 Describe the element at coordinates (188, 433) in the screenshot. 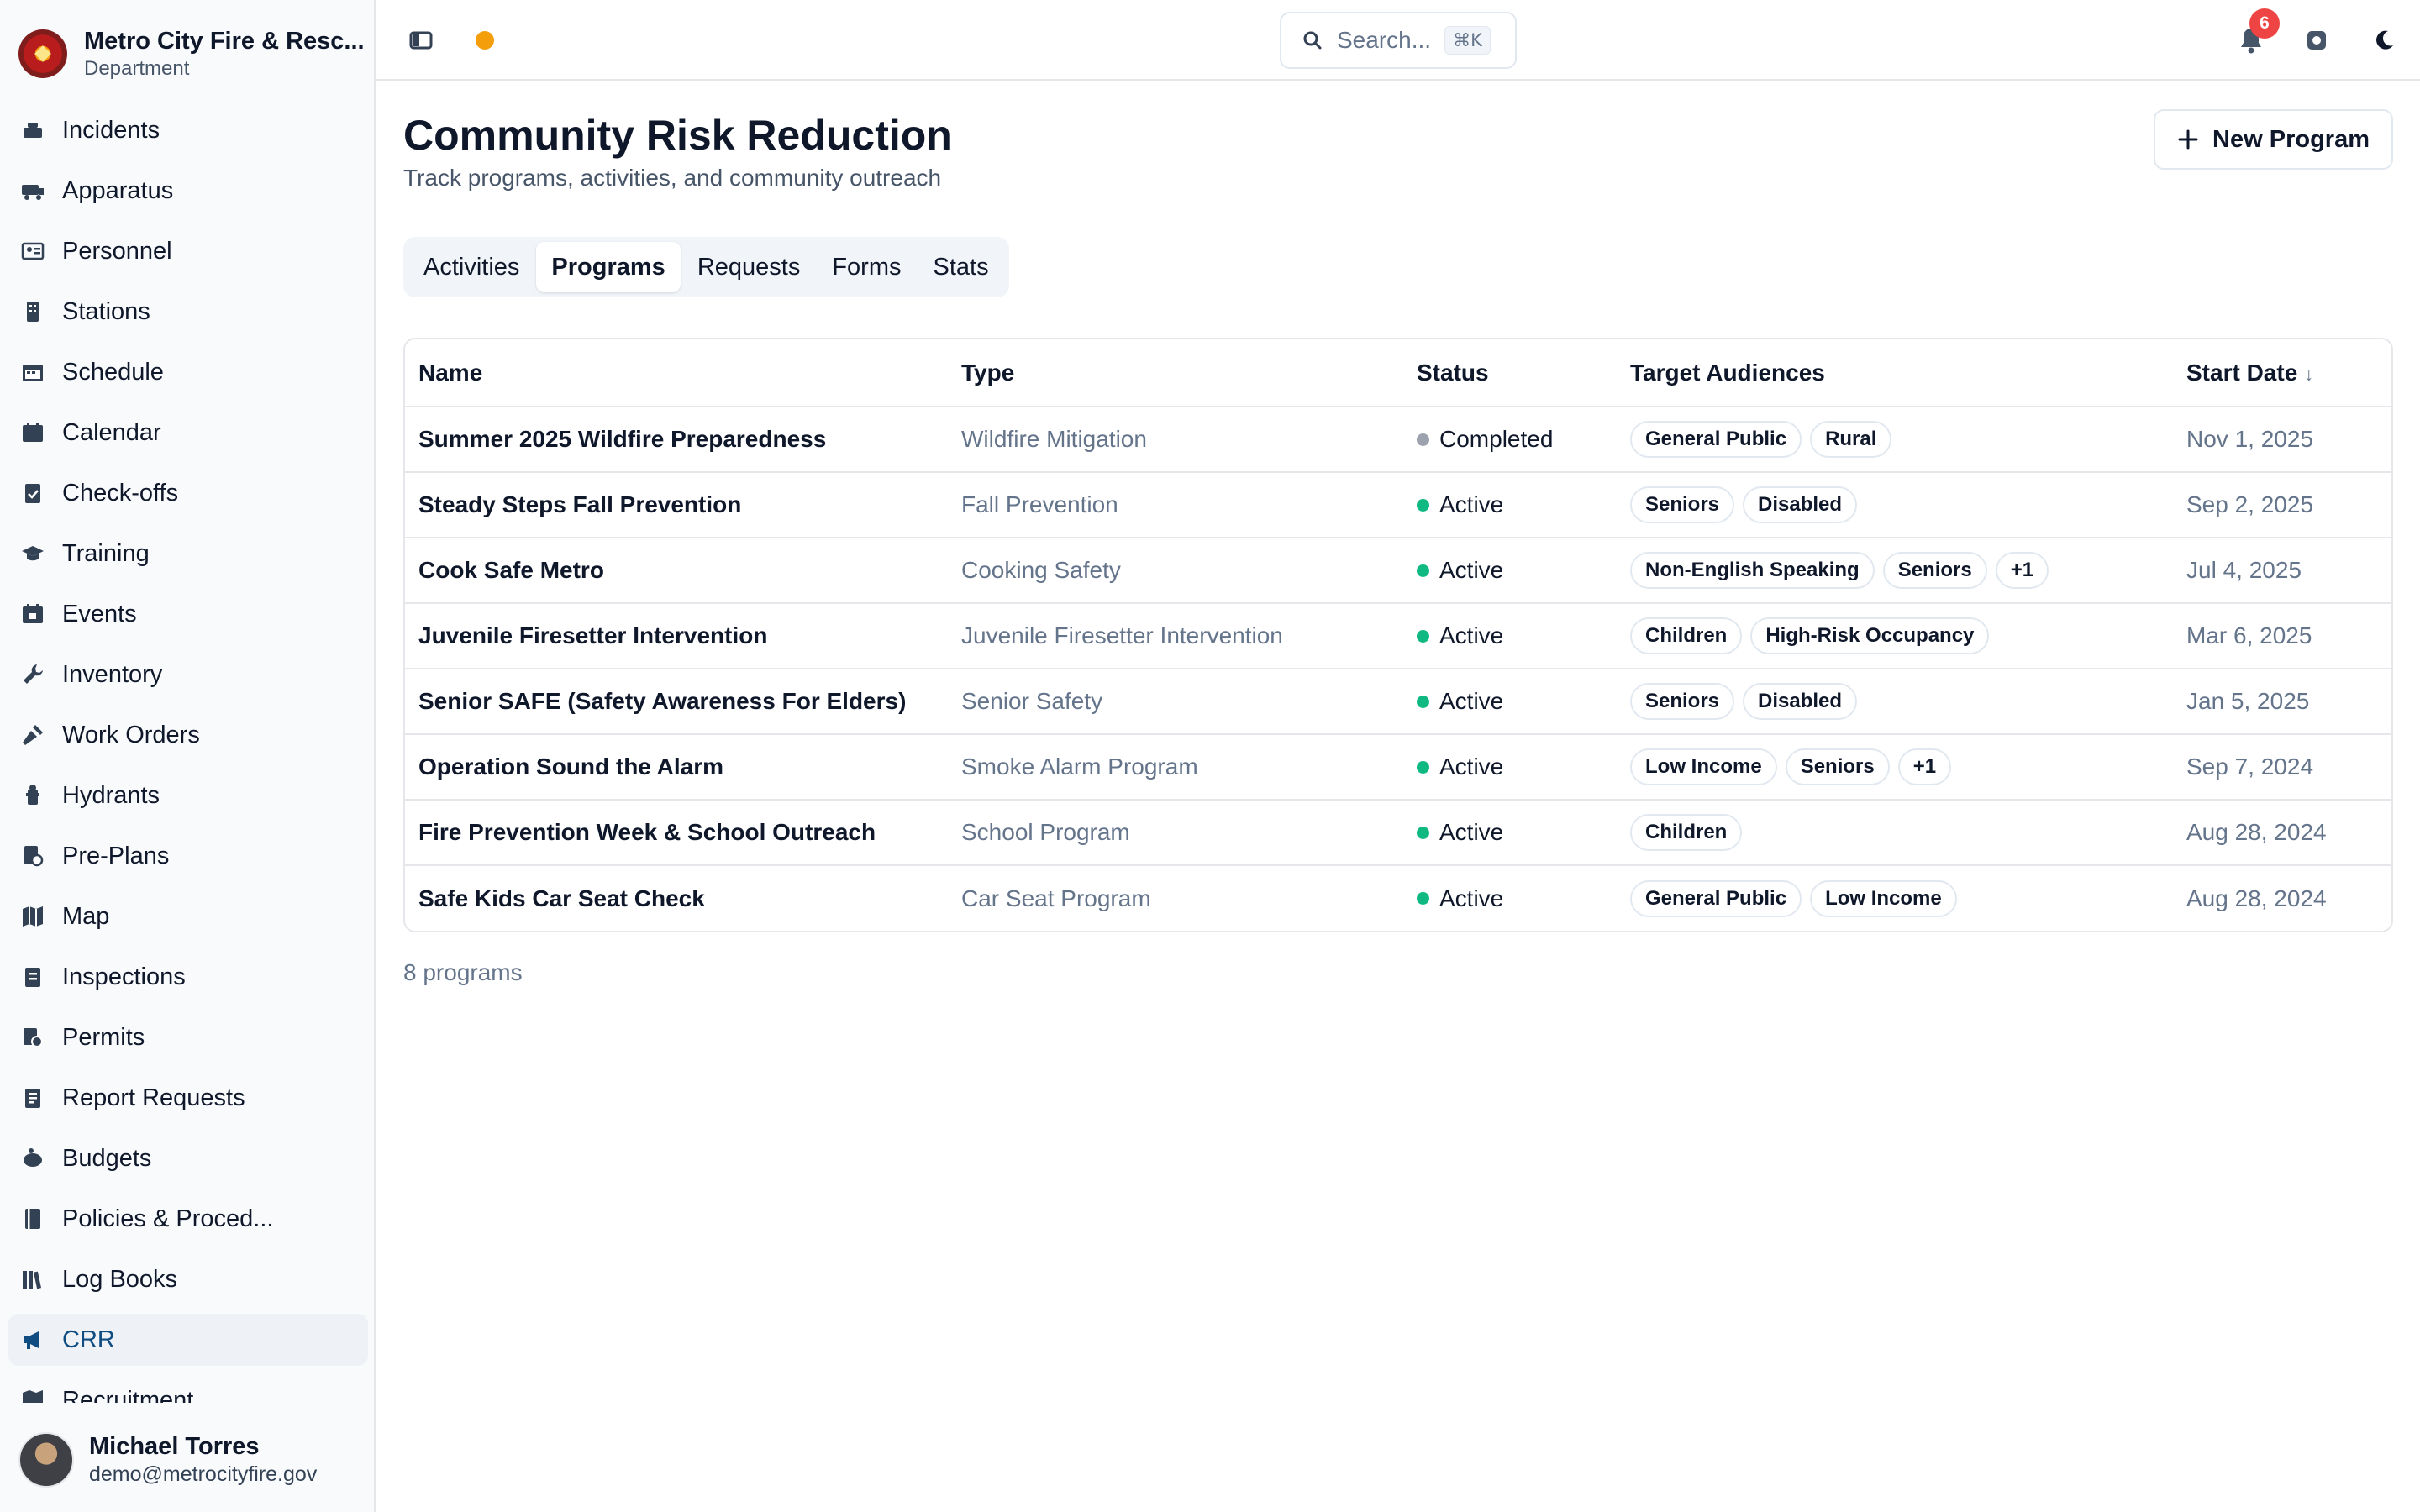

I see `sidebar-item-calendar: Calendar` at that location.